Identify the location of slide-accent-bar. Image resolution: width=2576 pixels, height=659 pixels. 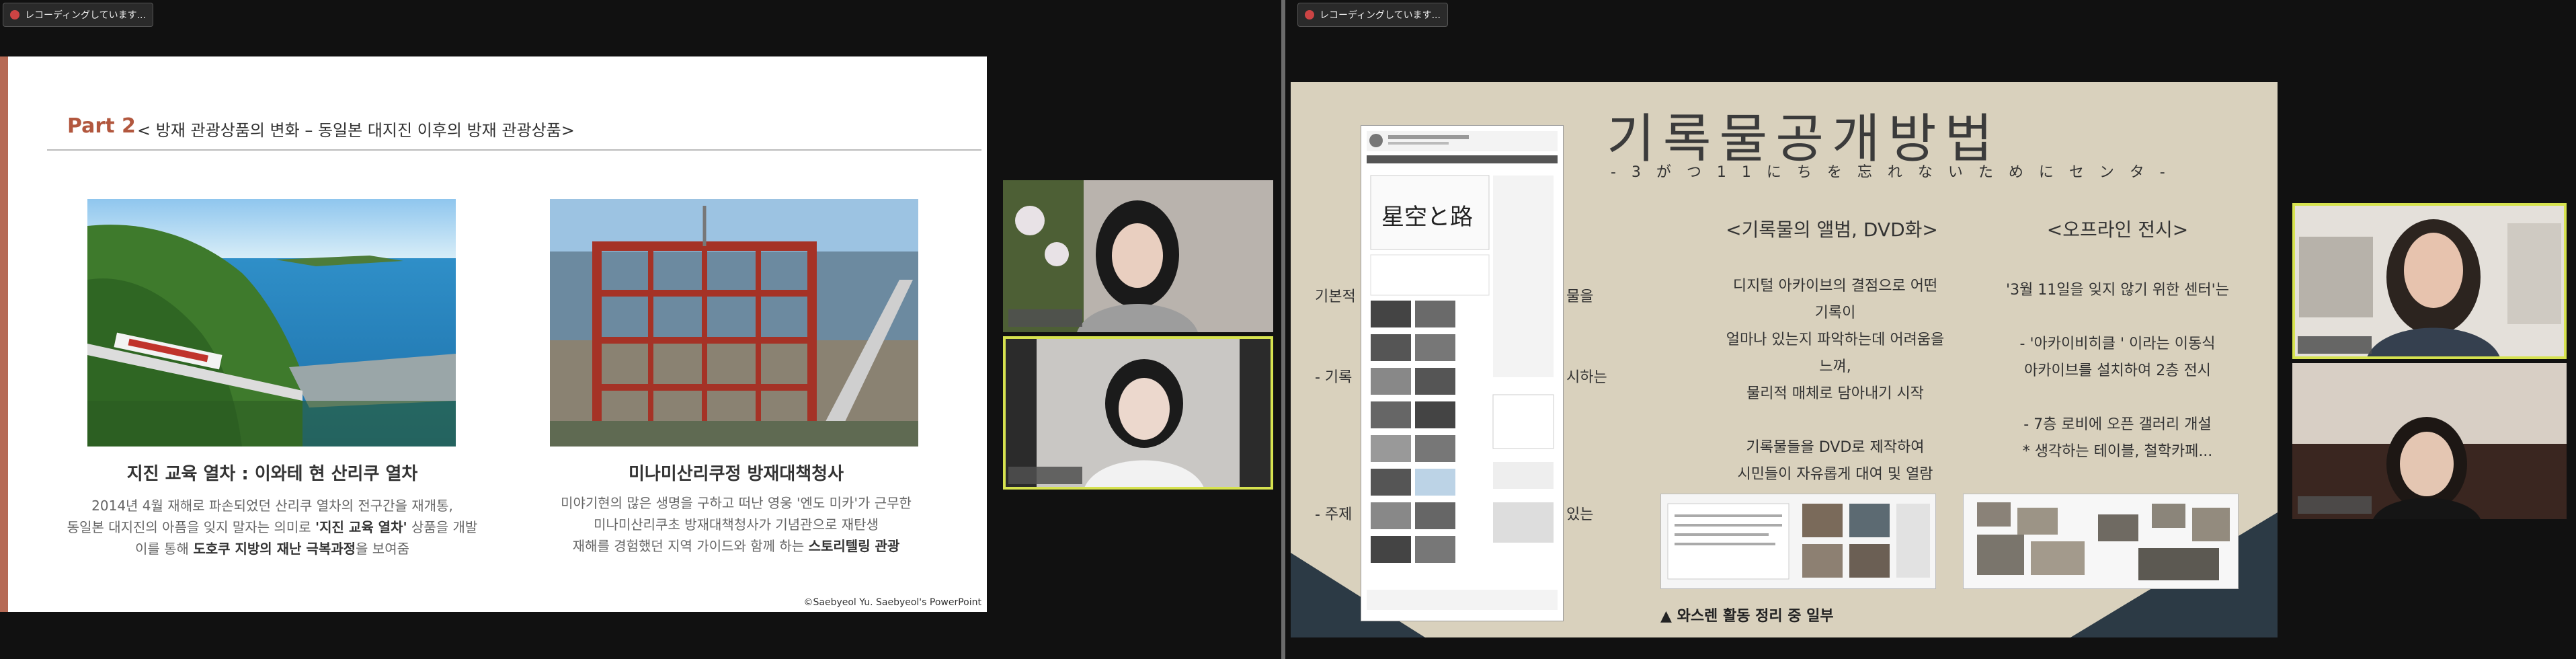
(4, 334).